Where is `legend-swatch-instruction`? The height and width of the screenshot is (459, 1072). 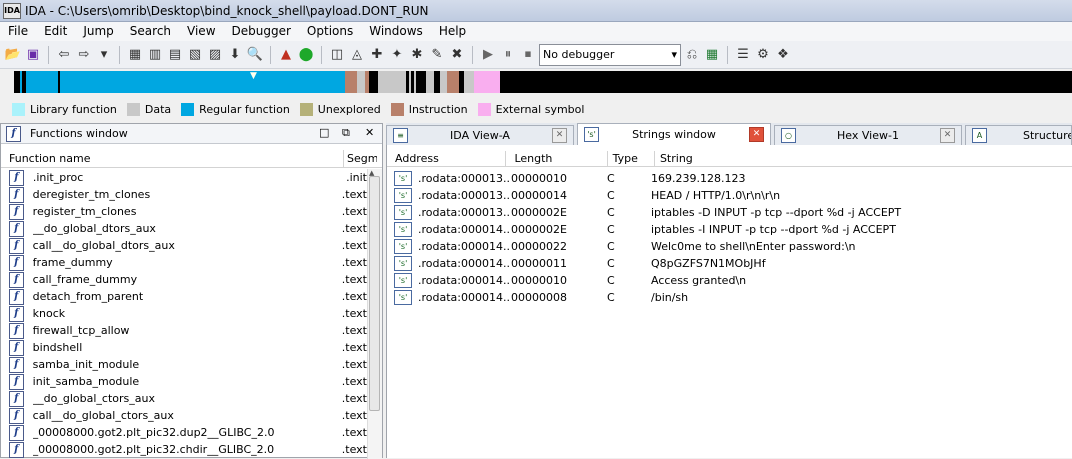 legend-swatch-instruction is located at coordinates (397, 109).